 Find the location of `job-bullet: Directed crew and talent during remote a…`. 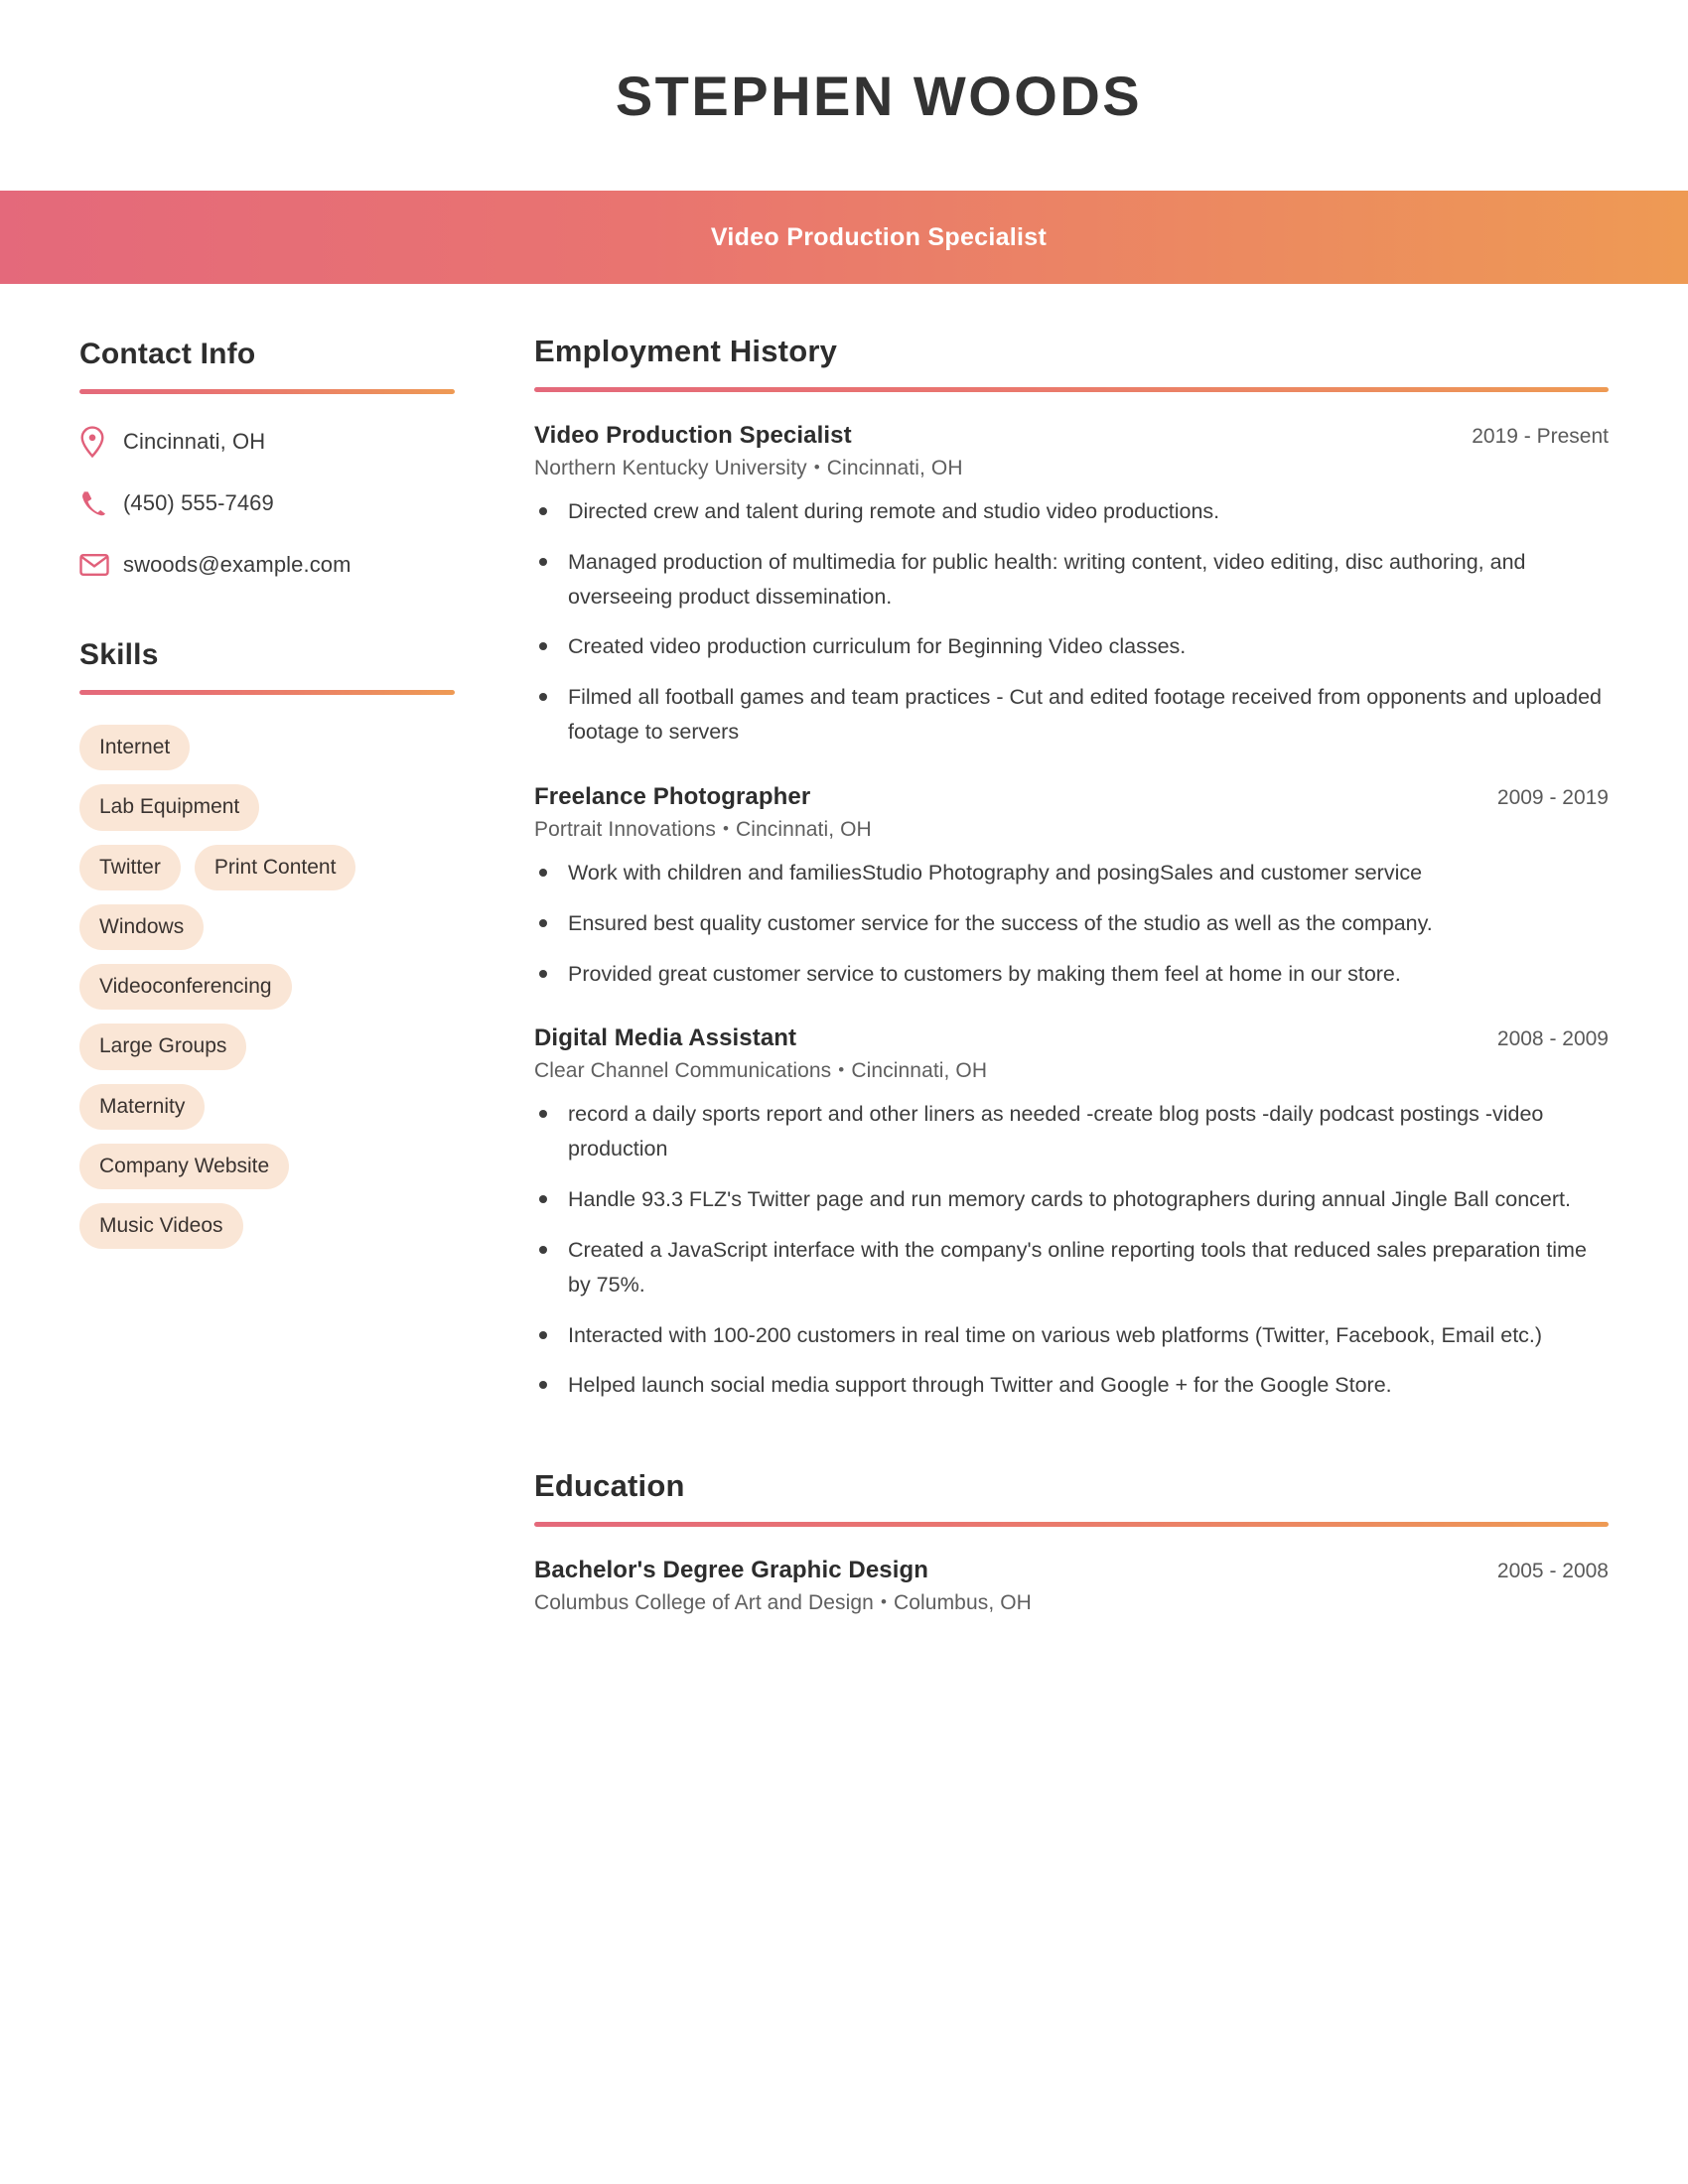

job-bullet: Directed crew and talent during remote a… is located at coordinates (1071, 511).